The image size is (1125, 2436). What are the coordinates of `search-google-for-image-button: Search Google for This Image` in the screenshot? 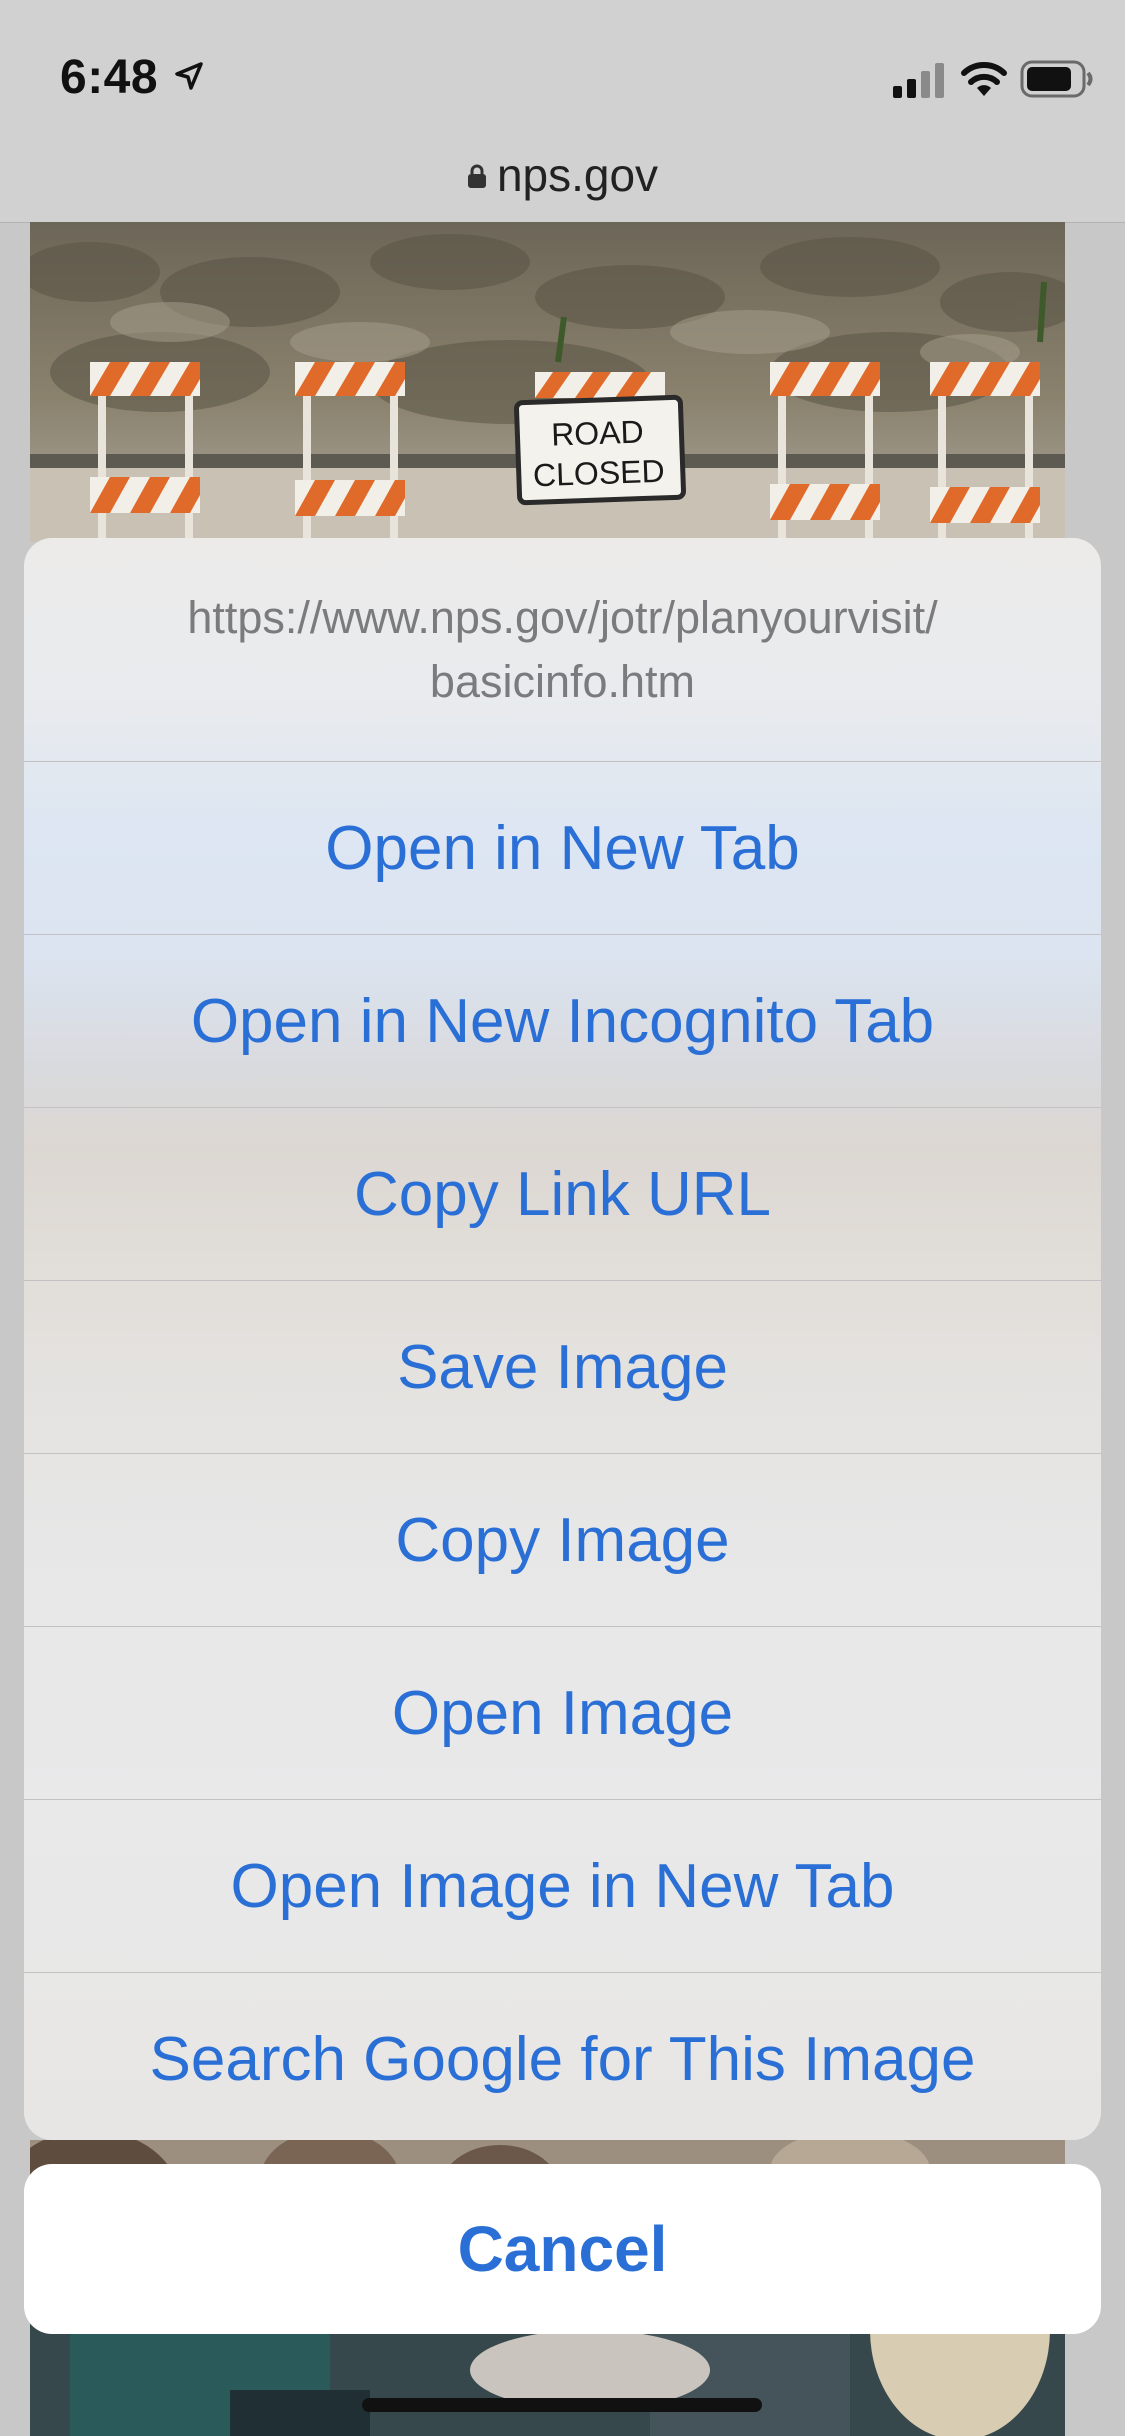 It's located at (562, 2056).